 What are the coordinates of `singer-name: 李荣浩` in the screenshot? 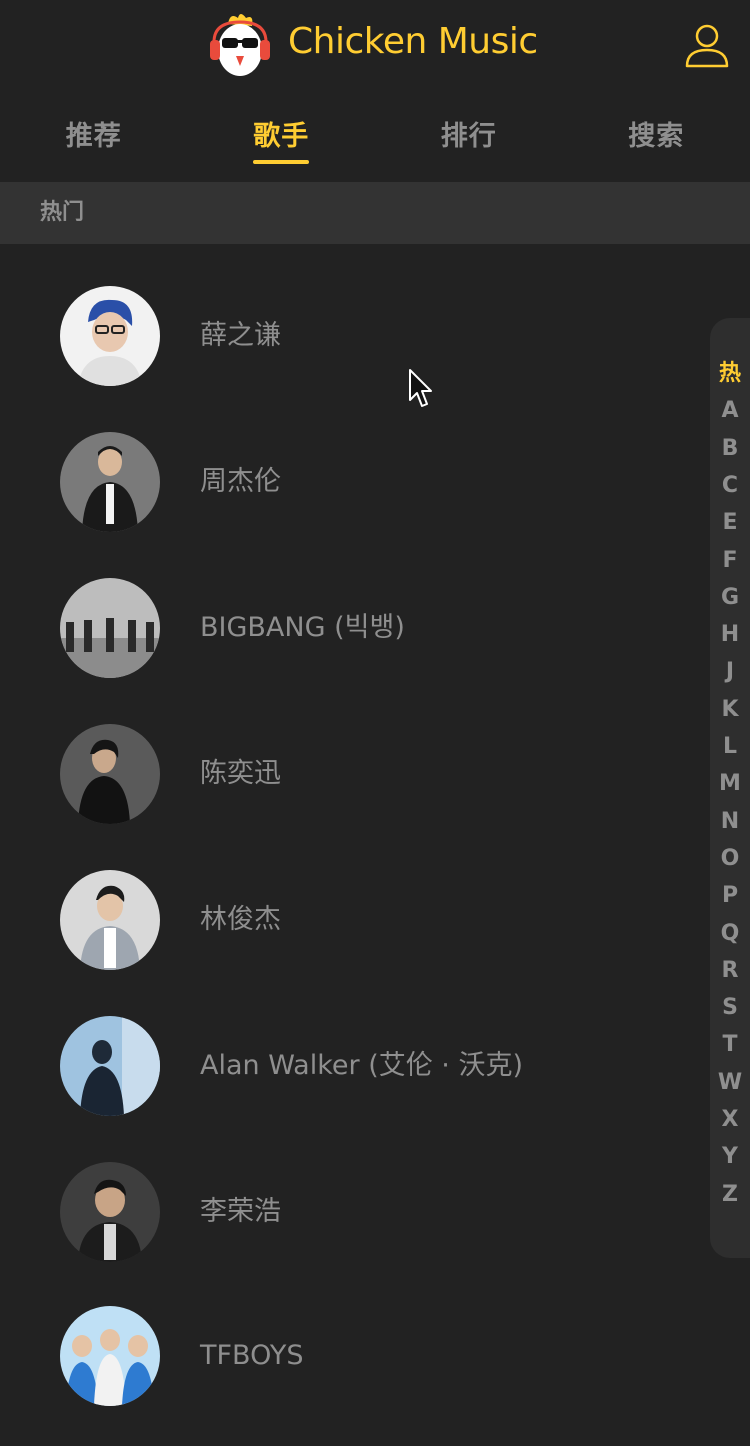 It's located at (240, 1212).